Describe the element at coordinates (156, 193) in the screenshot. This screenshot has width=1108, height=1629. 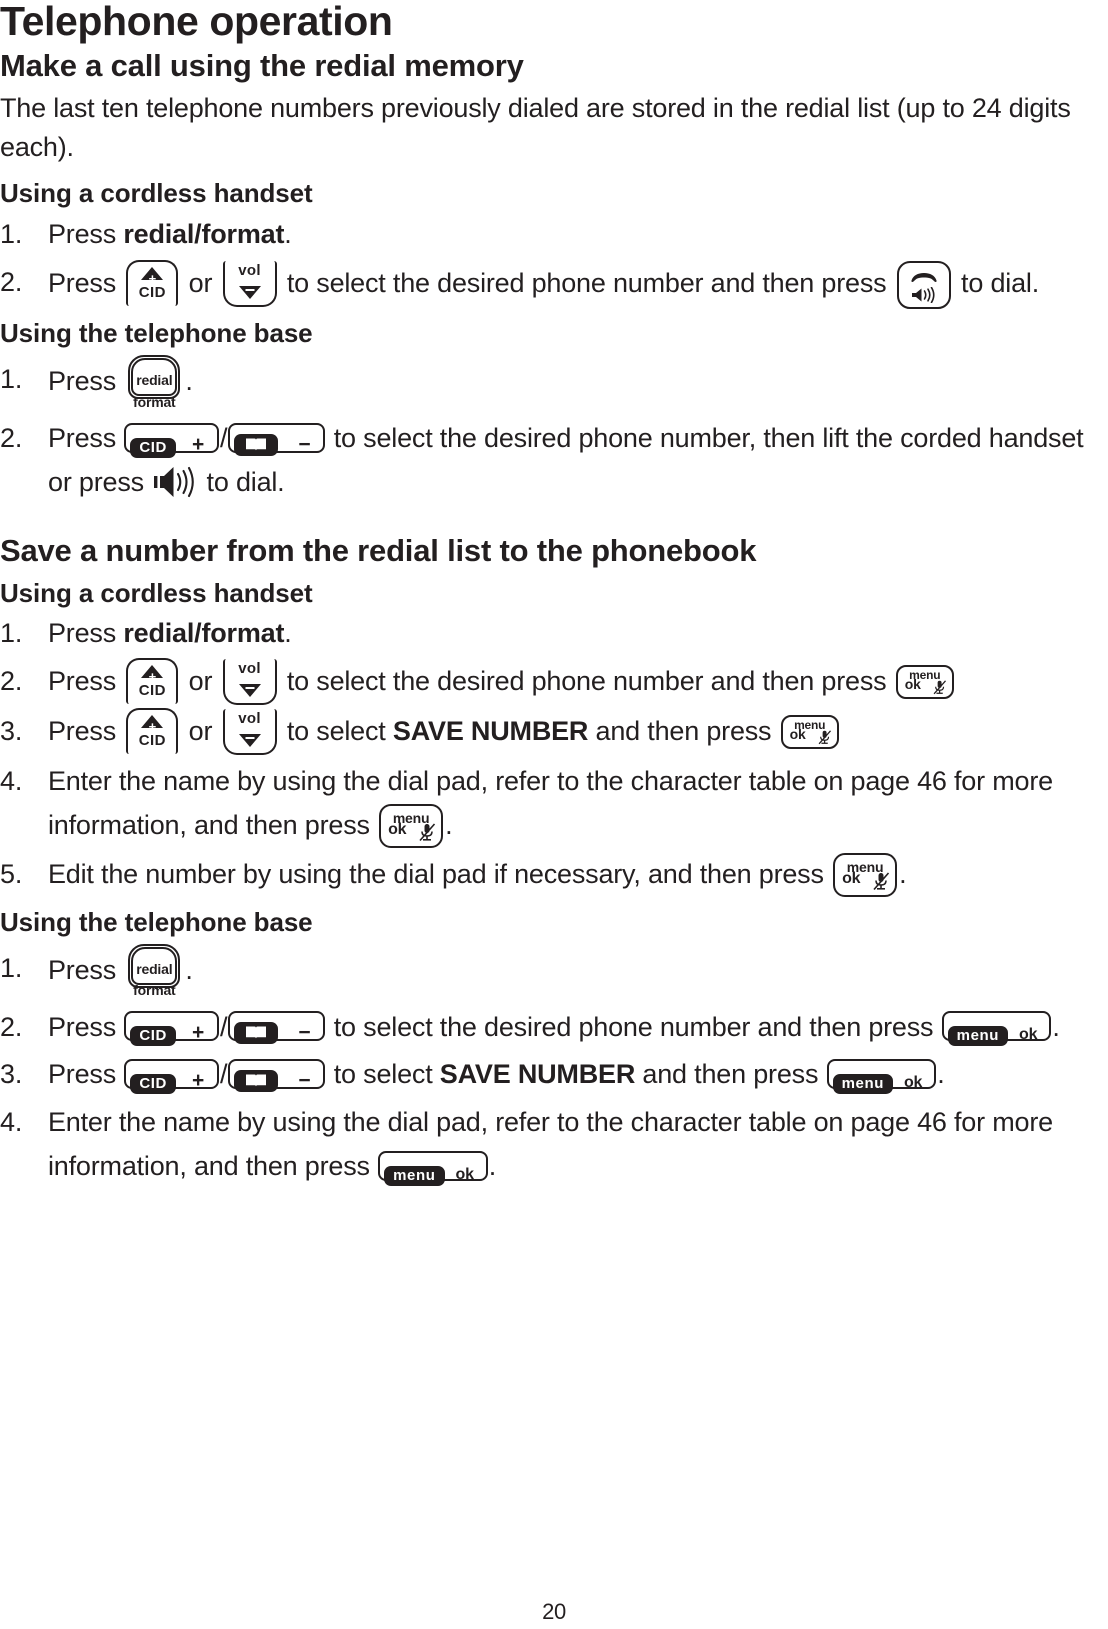
I see `subheading-cordless-handset-1: Using a cordless handset` at that location.